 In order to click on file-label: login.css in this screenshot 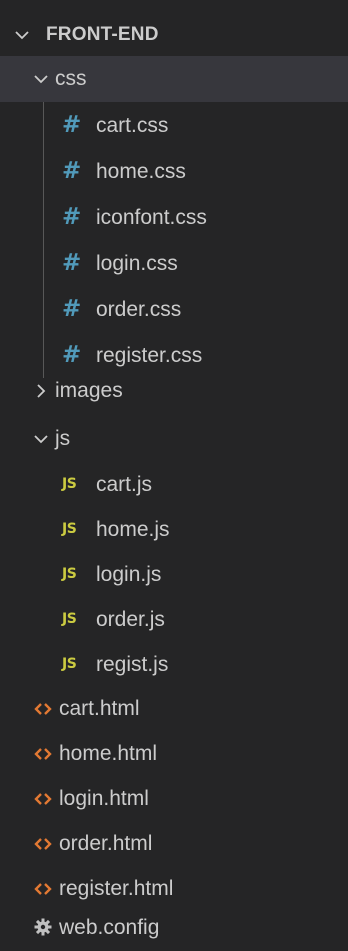, I will do `click(137, 263)`.